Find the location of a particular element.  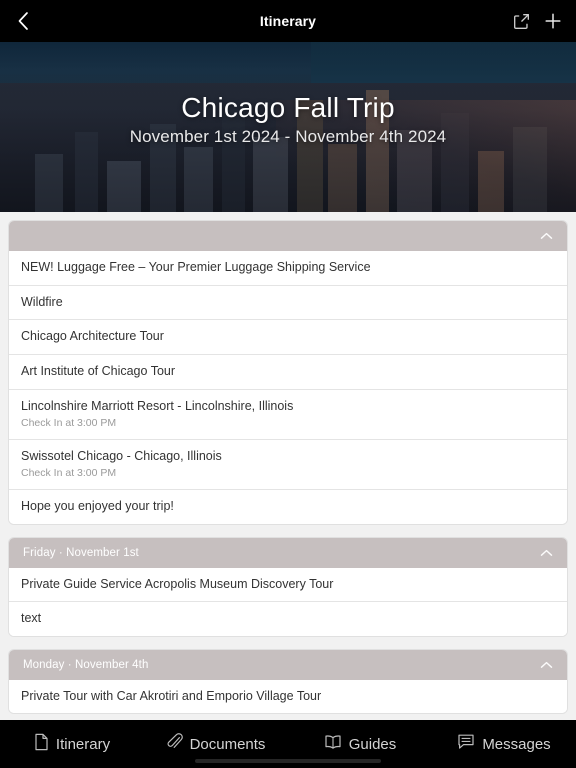

top-navigation-bar: Itinerary is located at coordinates (288, 21).